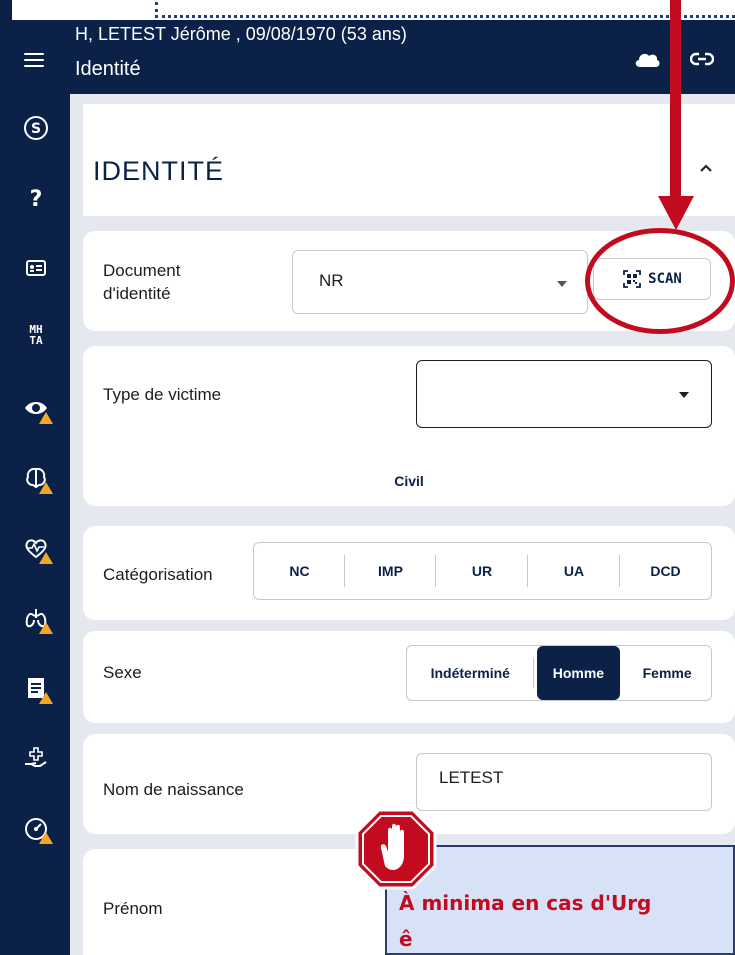  What do you see at coordinates (36, 758) in the screenshot?
I see `hand-care-icon` at bounding box center [36, 758].